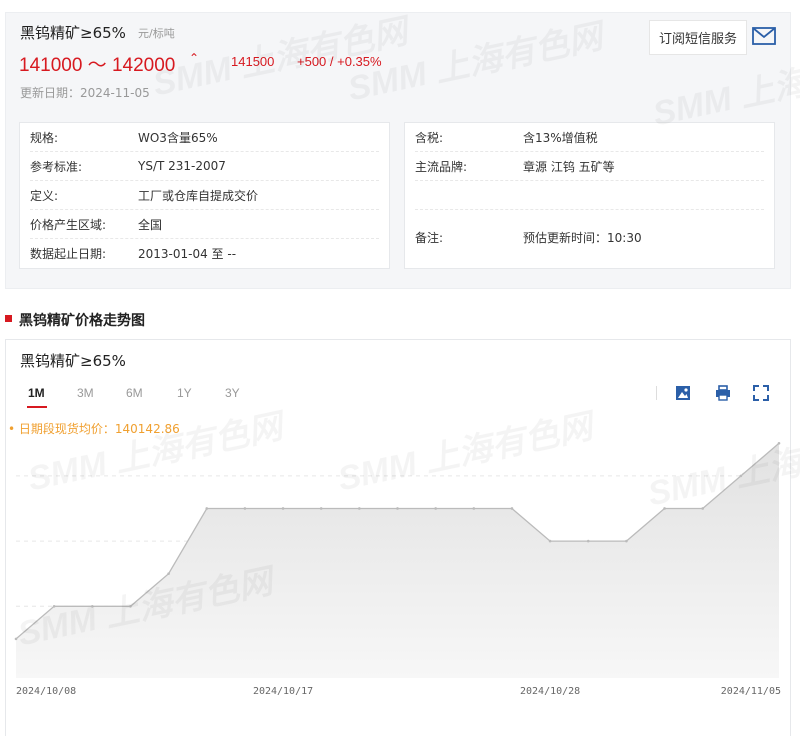 The height and width of the screenshot is (736, 800). What do you see at coordinates (764, 36) in the screenshot?
I see `mail-icon` at bounding box center [764, 36].